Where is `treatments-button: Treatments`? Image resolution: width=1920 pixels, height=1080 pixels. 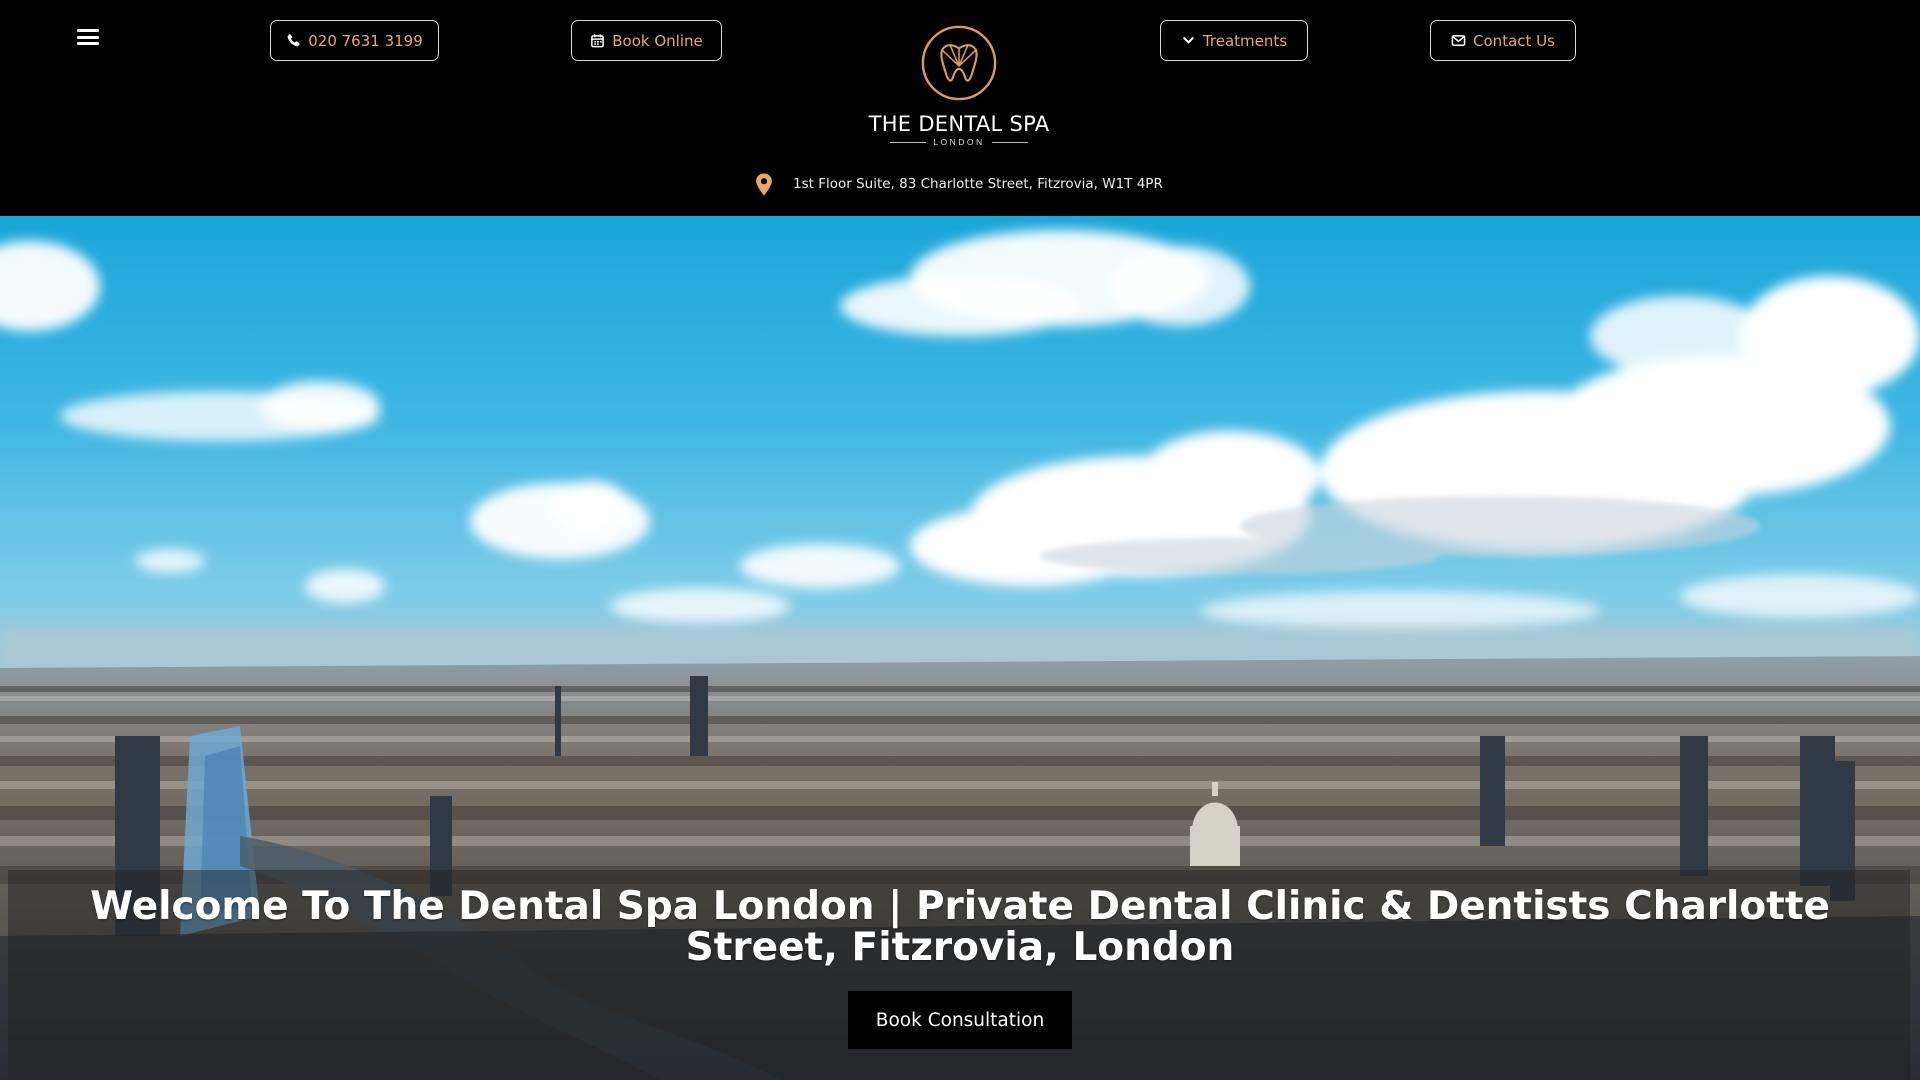
treatments-button: Treatments is located at coordinates (1234, 40).